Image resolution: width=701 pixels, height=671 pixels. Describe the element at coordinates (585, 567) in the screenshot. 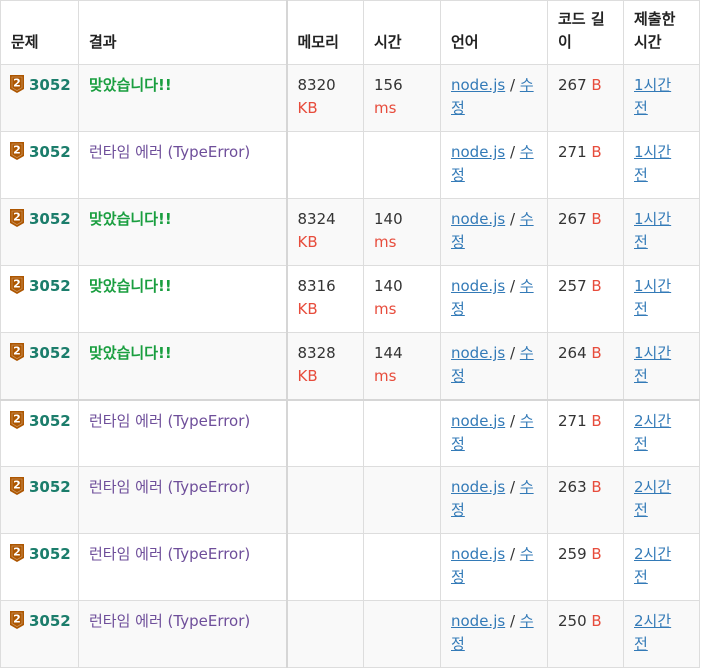

I see `code-length-cell: 259 B` at that location.